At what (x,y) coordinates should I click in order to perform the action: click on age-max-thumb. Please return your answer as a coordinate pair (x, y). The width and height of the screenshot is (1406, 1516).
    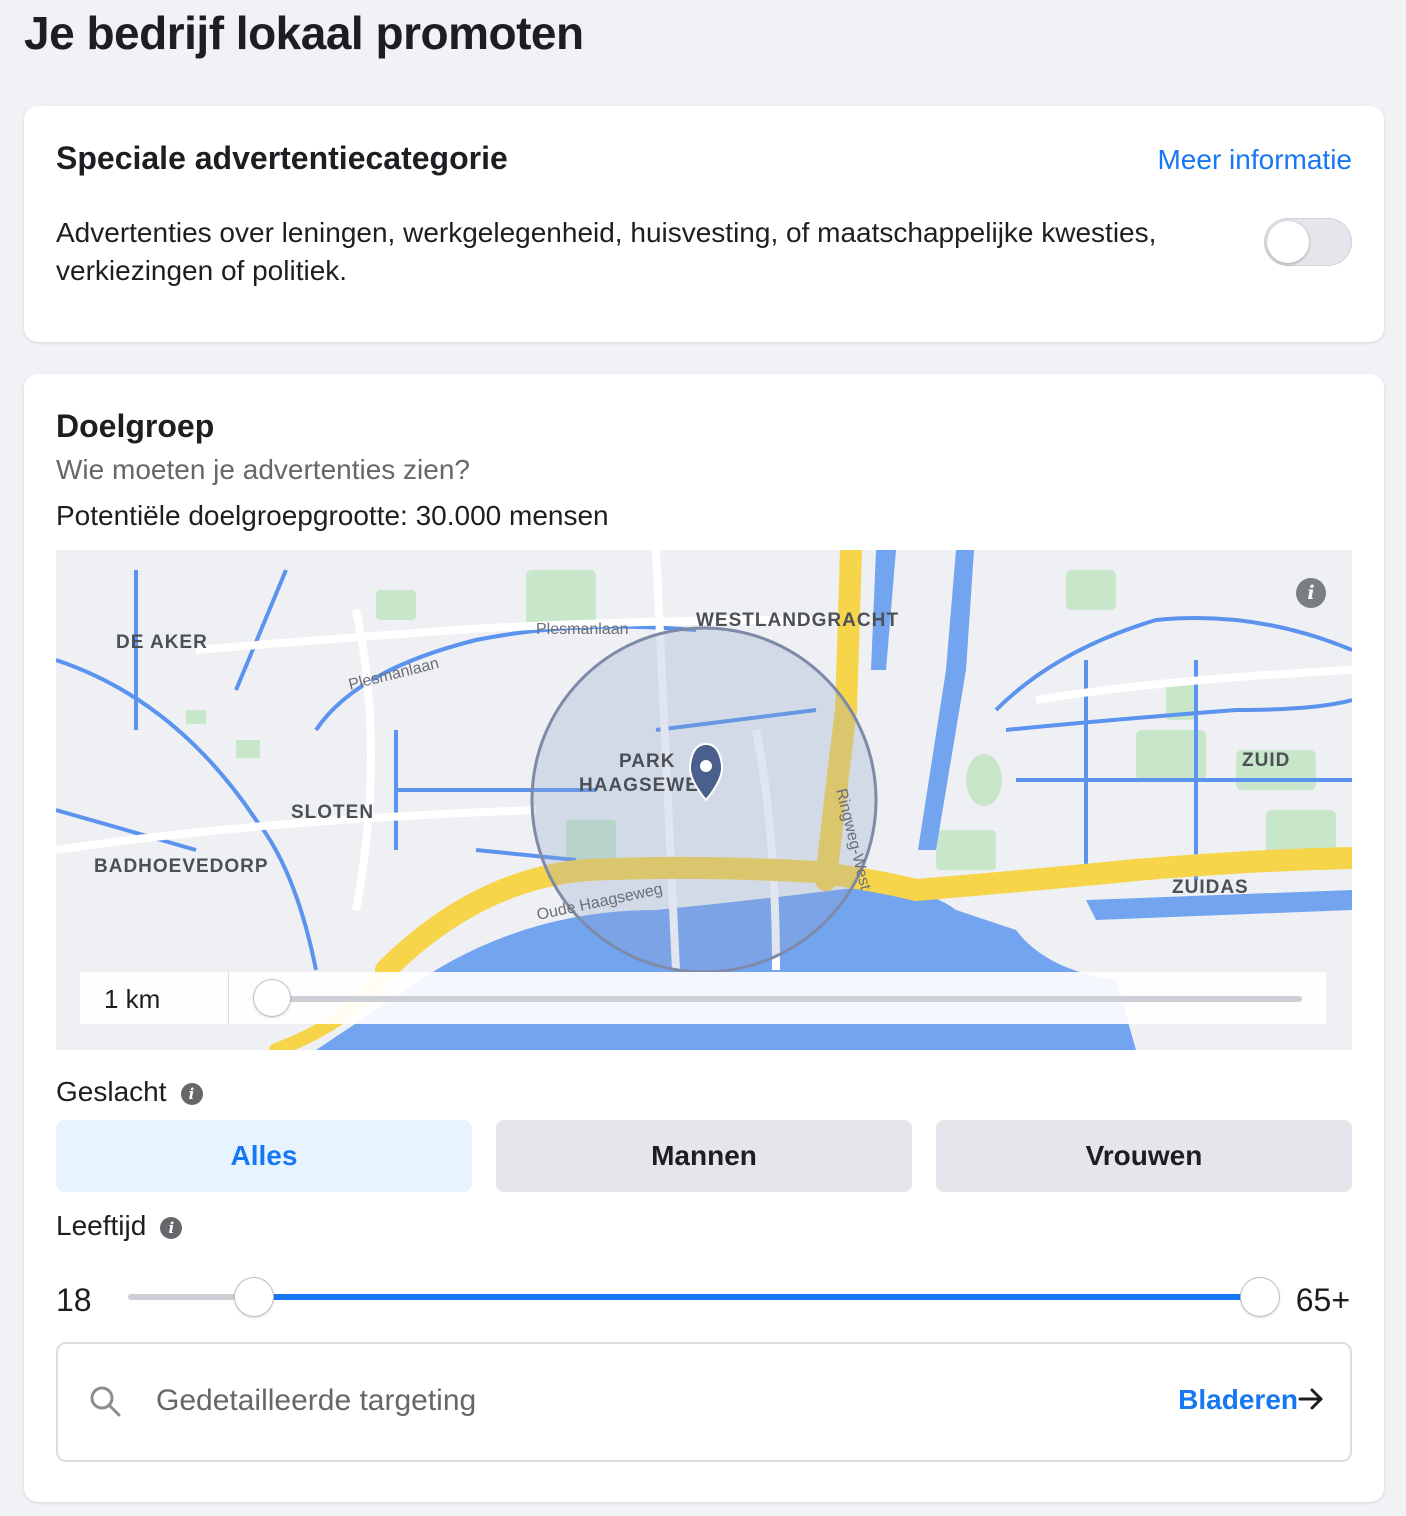
    Looking at the image, I should click on (1260, 1297).